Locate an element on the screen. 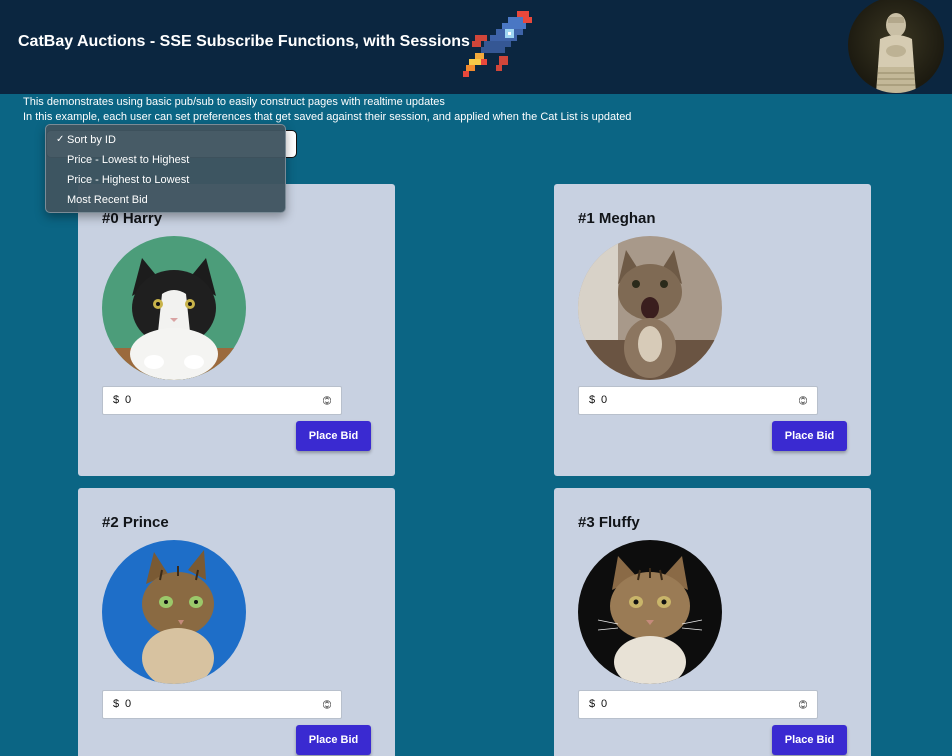 The image size is (952, 756). statue-avatar is located at coordinates (896, 53).